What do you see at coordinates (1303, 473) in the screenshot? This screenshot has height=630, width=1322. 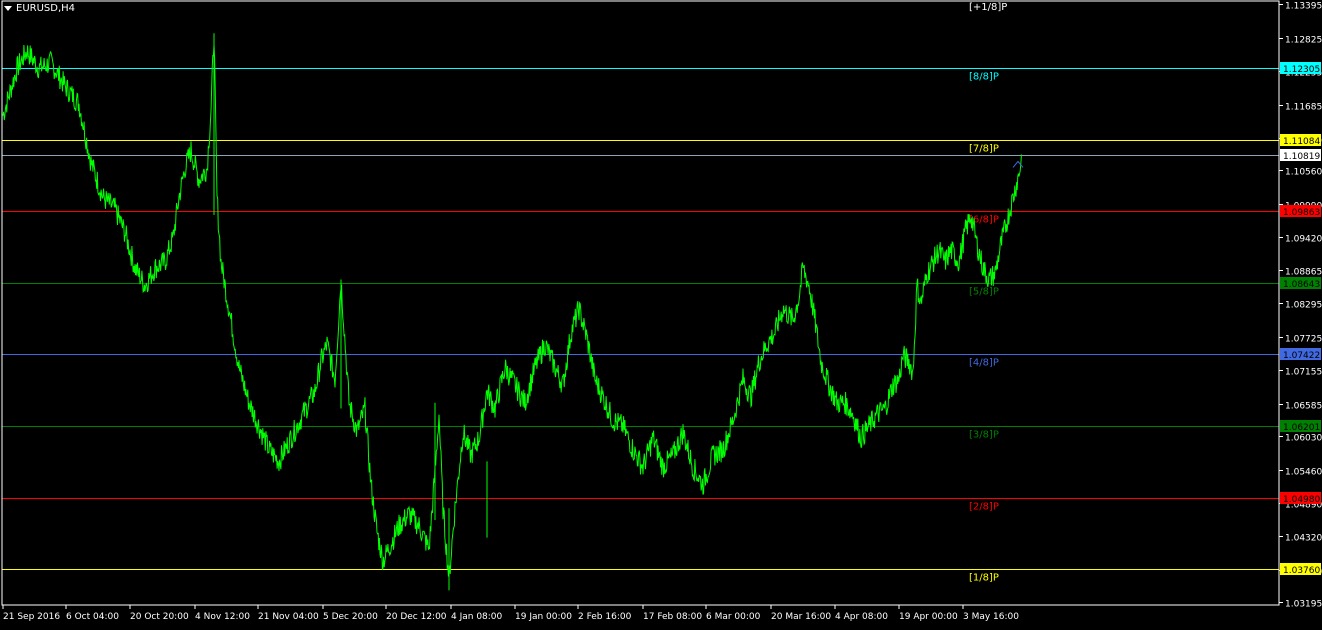 I see `y-tick-label: 1.05460` at bounding box center [1303, 473].